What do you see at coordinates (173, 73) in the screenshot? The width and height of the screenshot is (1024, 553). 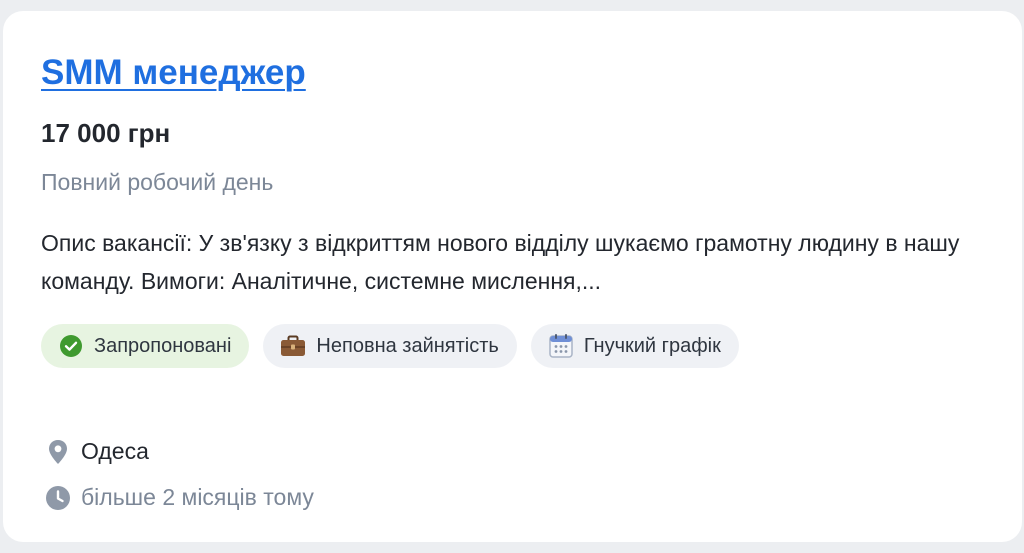 I see `vacancy-title-link: SMM менеджер` at bounding box center [173, 73].